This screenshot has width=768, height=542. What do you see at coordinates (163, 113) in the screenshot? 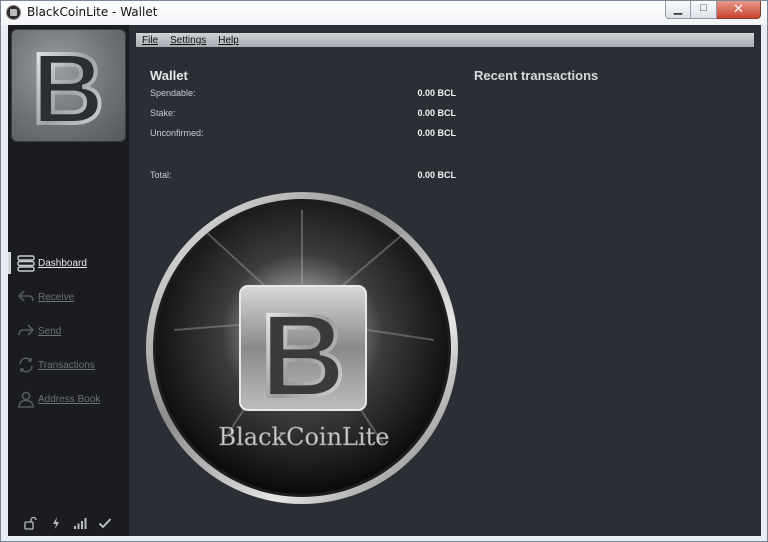
I see `balance-label: Stake:` at bounding box center [163, 113].